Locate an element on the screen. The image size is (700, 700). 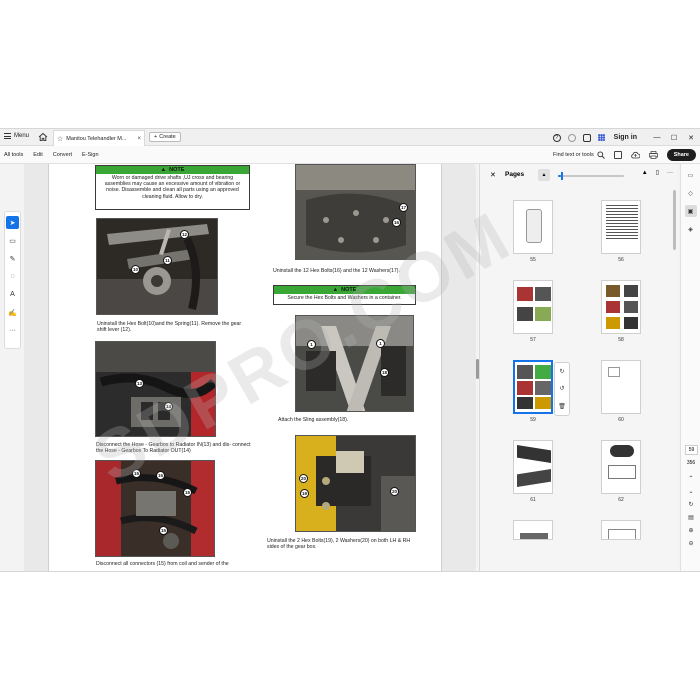
find-label: Find text or tools is located at coordinates (573, 155).